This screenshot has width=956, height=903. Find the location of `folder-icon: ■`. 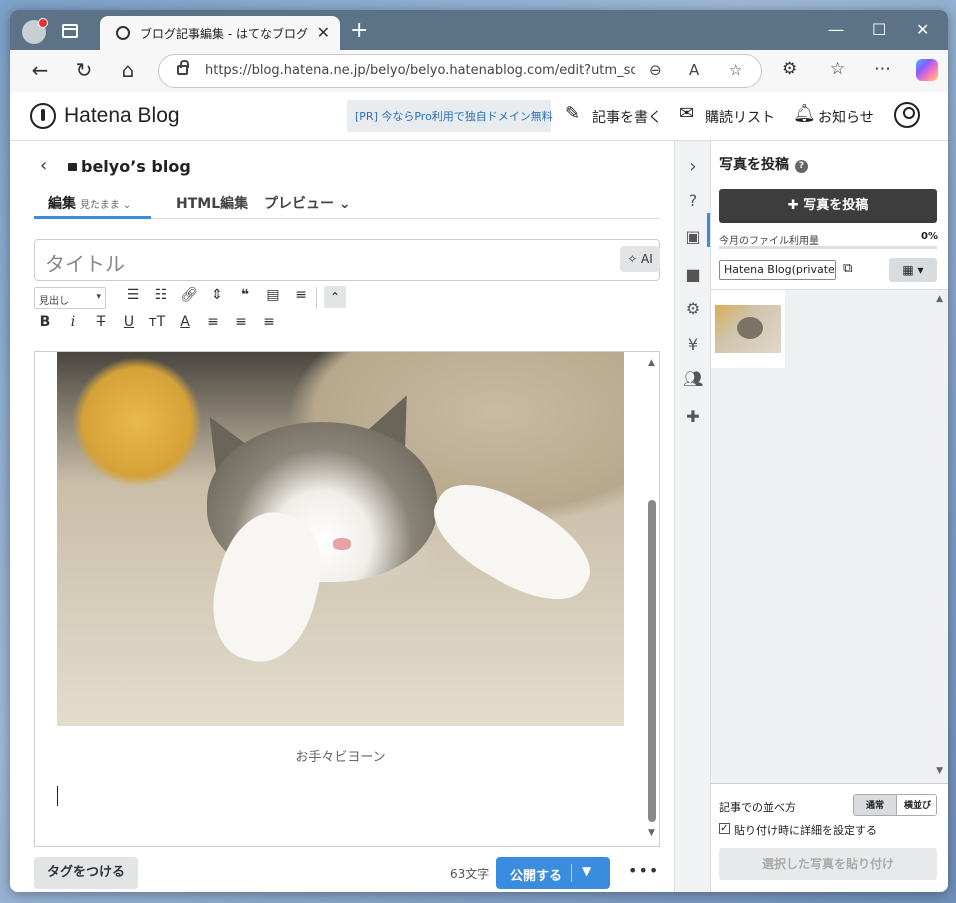

folder-icon: ■ is located at coordinates (693, 275).